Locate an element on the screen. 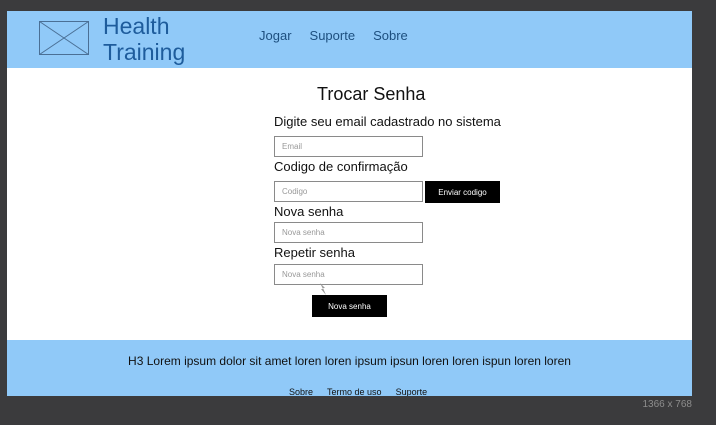 The height and width of the screenshot is (425, 716). nav-jogar: Jogar is located at coordinates (275, 35).